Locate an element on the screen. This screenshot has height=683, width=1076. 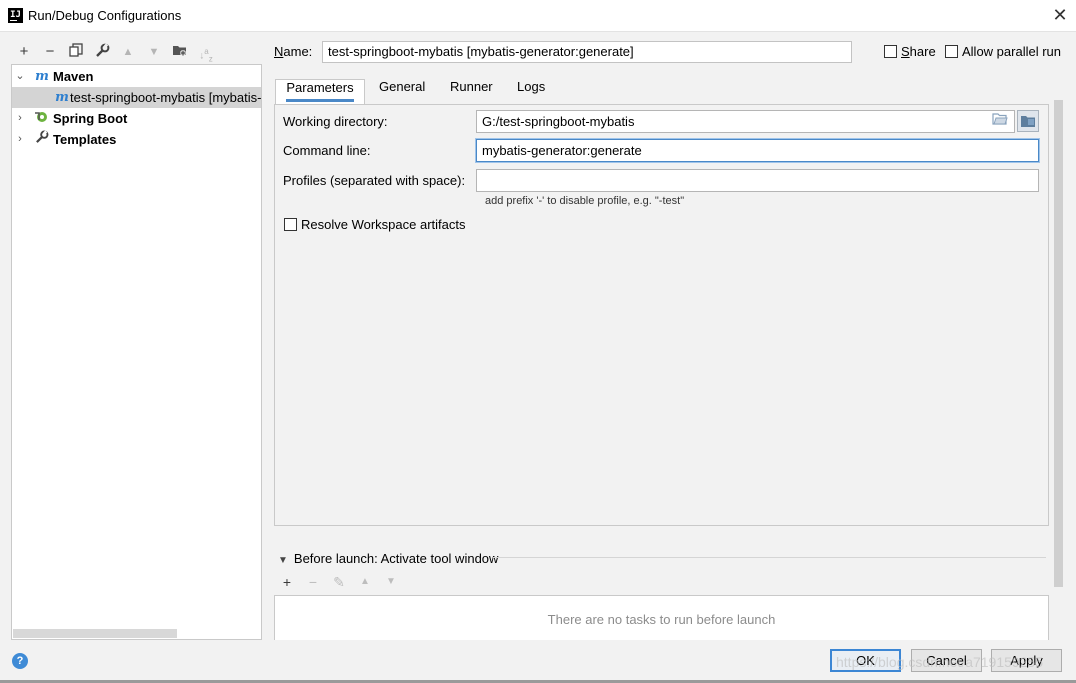
remove-icon: − is located at coordinates (50, 52).